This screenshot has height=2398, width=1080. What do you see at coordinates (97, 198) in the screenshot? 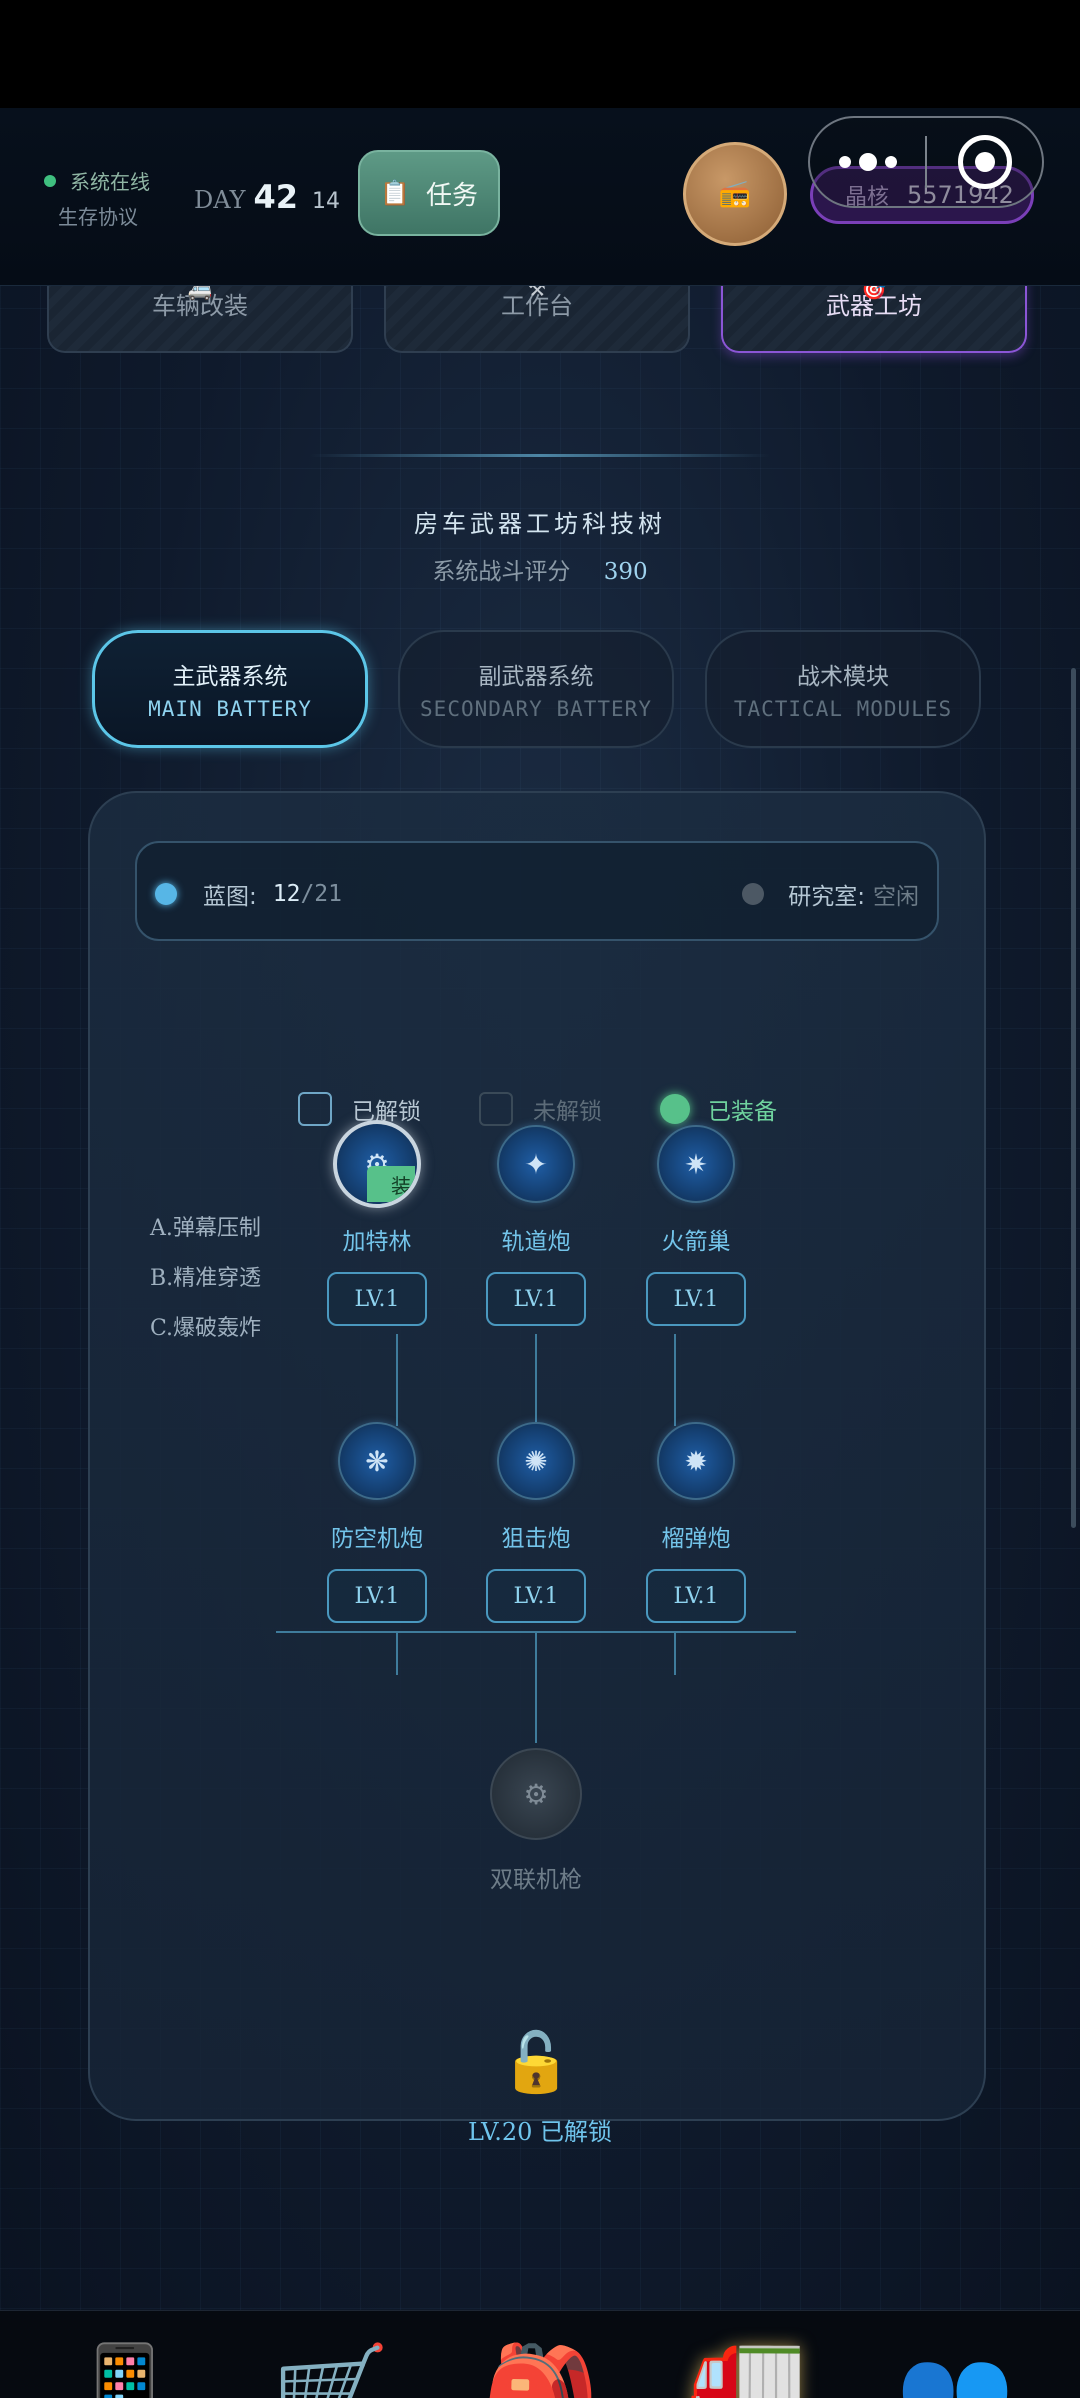
I see `system-status: 系统在线 生存协议` at bounding box center [97, 198].